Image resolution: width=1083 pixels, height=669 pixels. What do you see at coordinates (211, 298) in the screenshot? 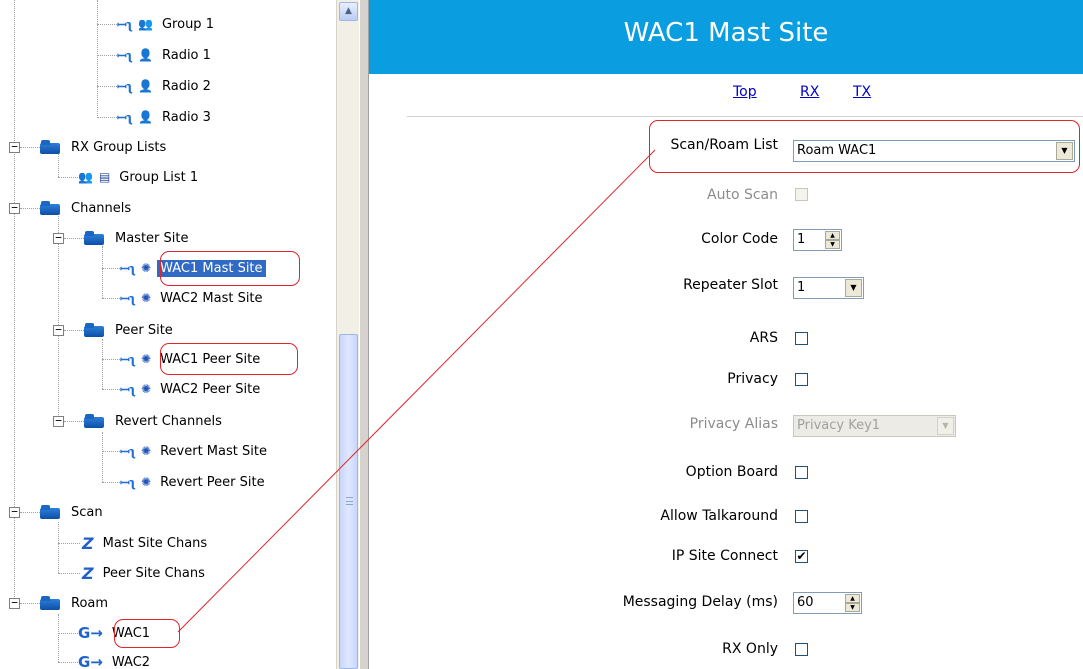
I see `tree-item-label: WAC2 Mast Site` at bounding box center [211, 298].